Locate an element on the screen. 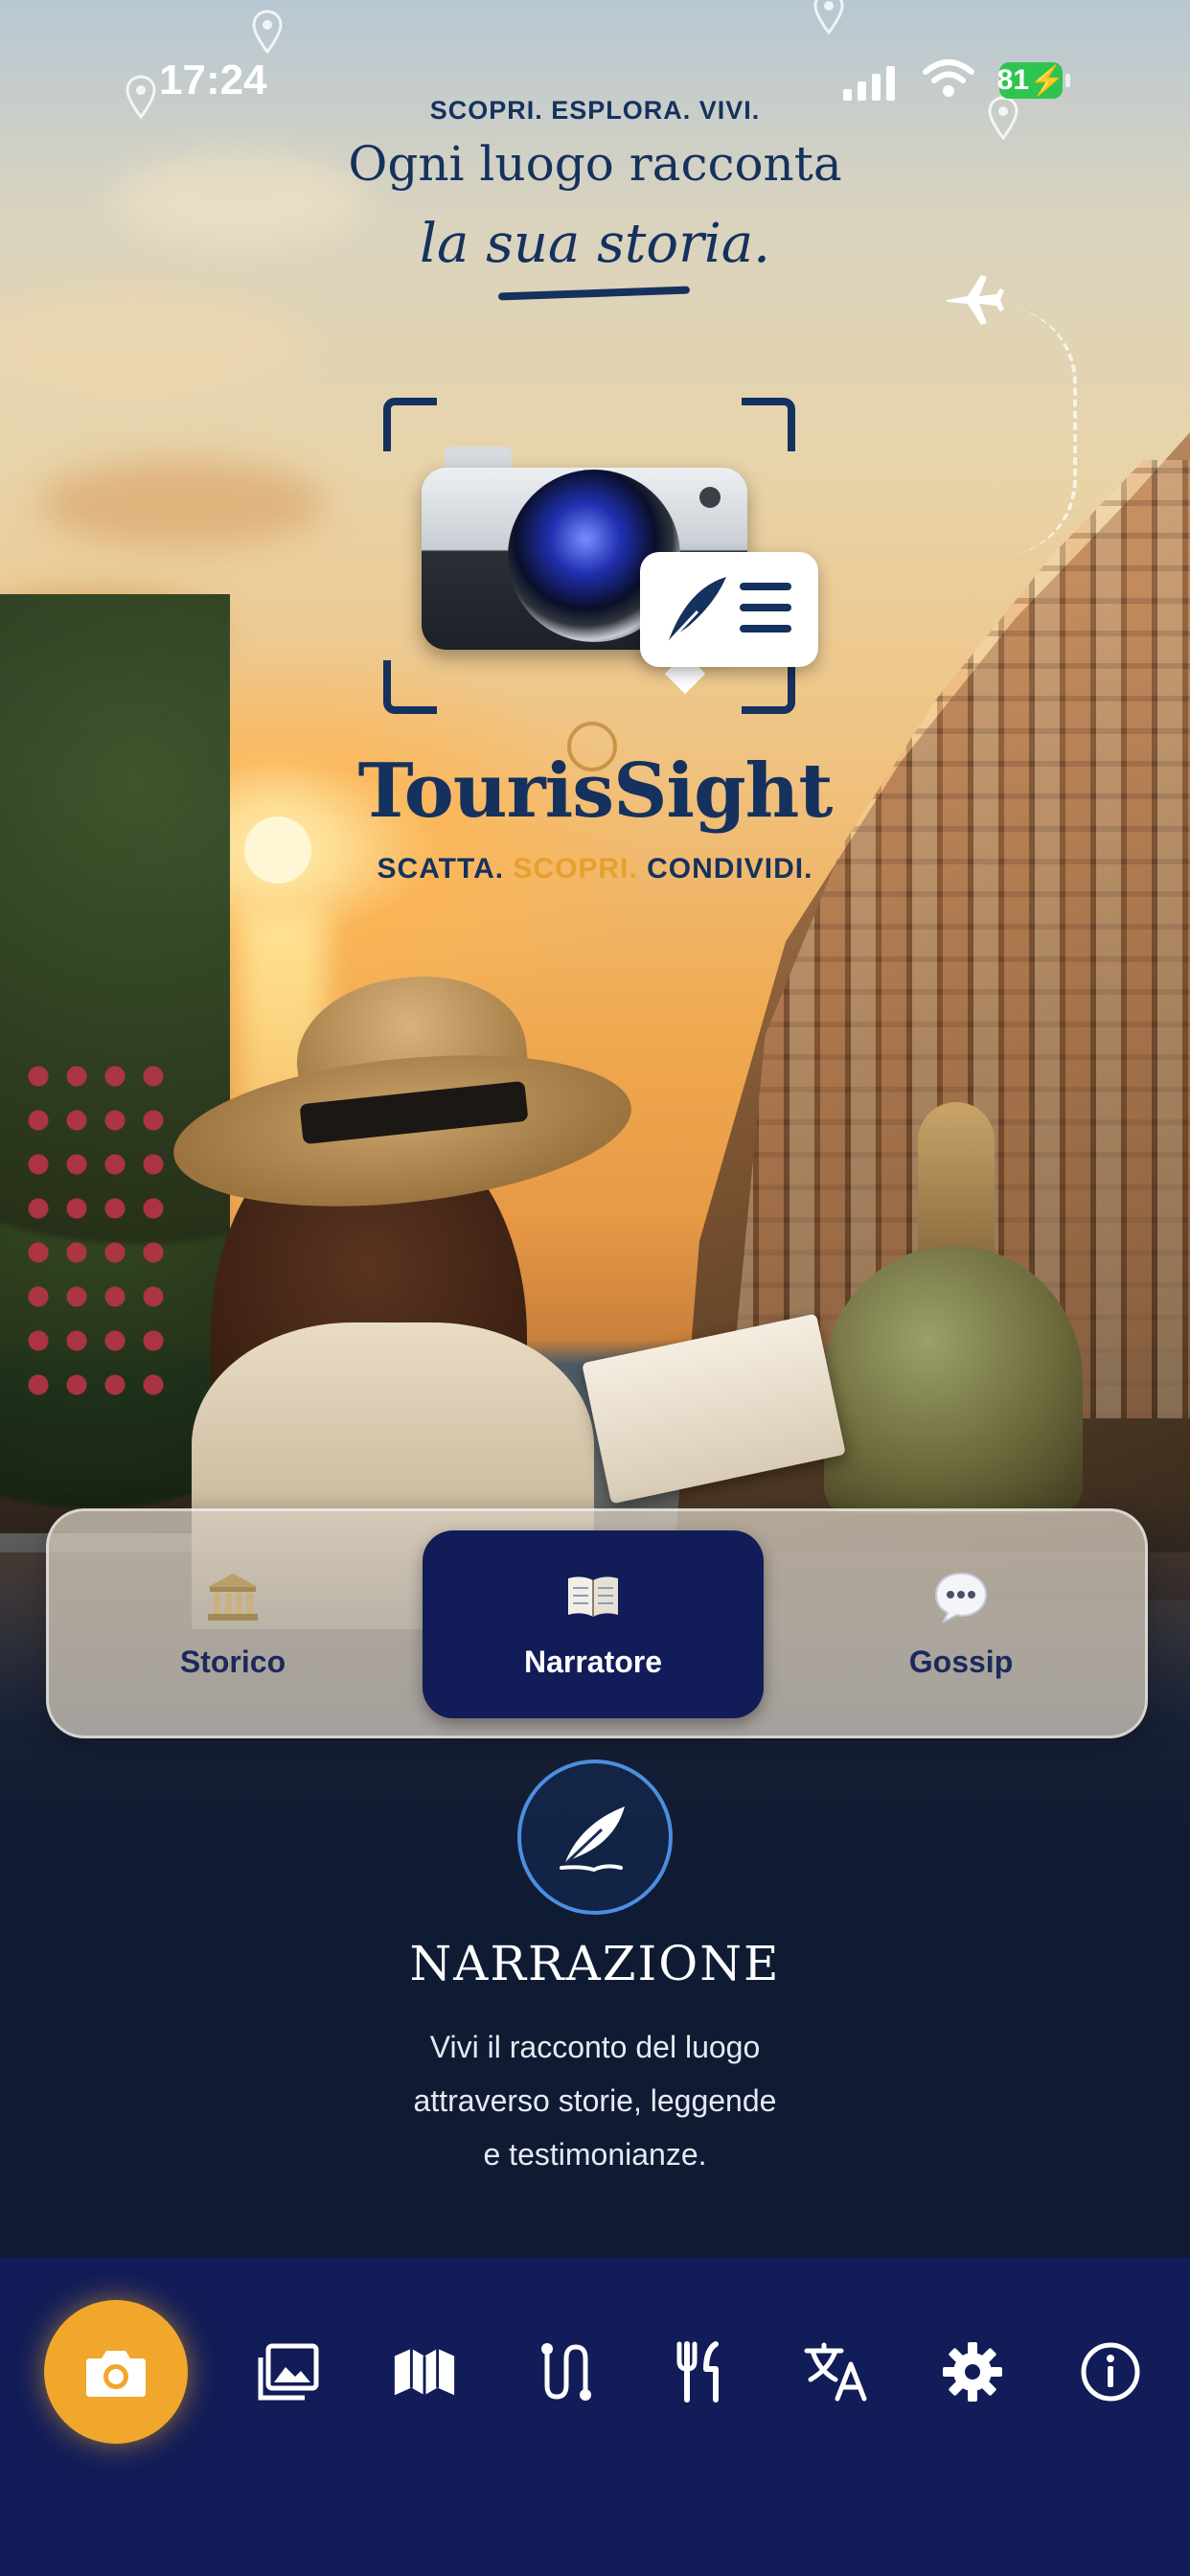  camera-button is located at coordinates (116, 2372).